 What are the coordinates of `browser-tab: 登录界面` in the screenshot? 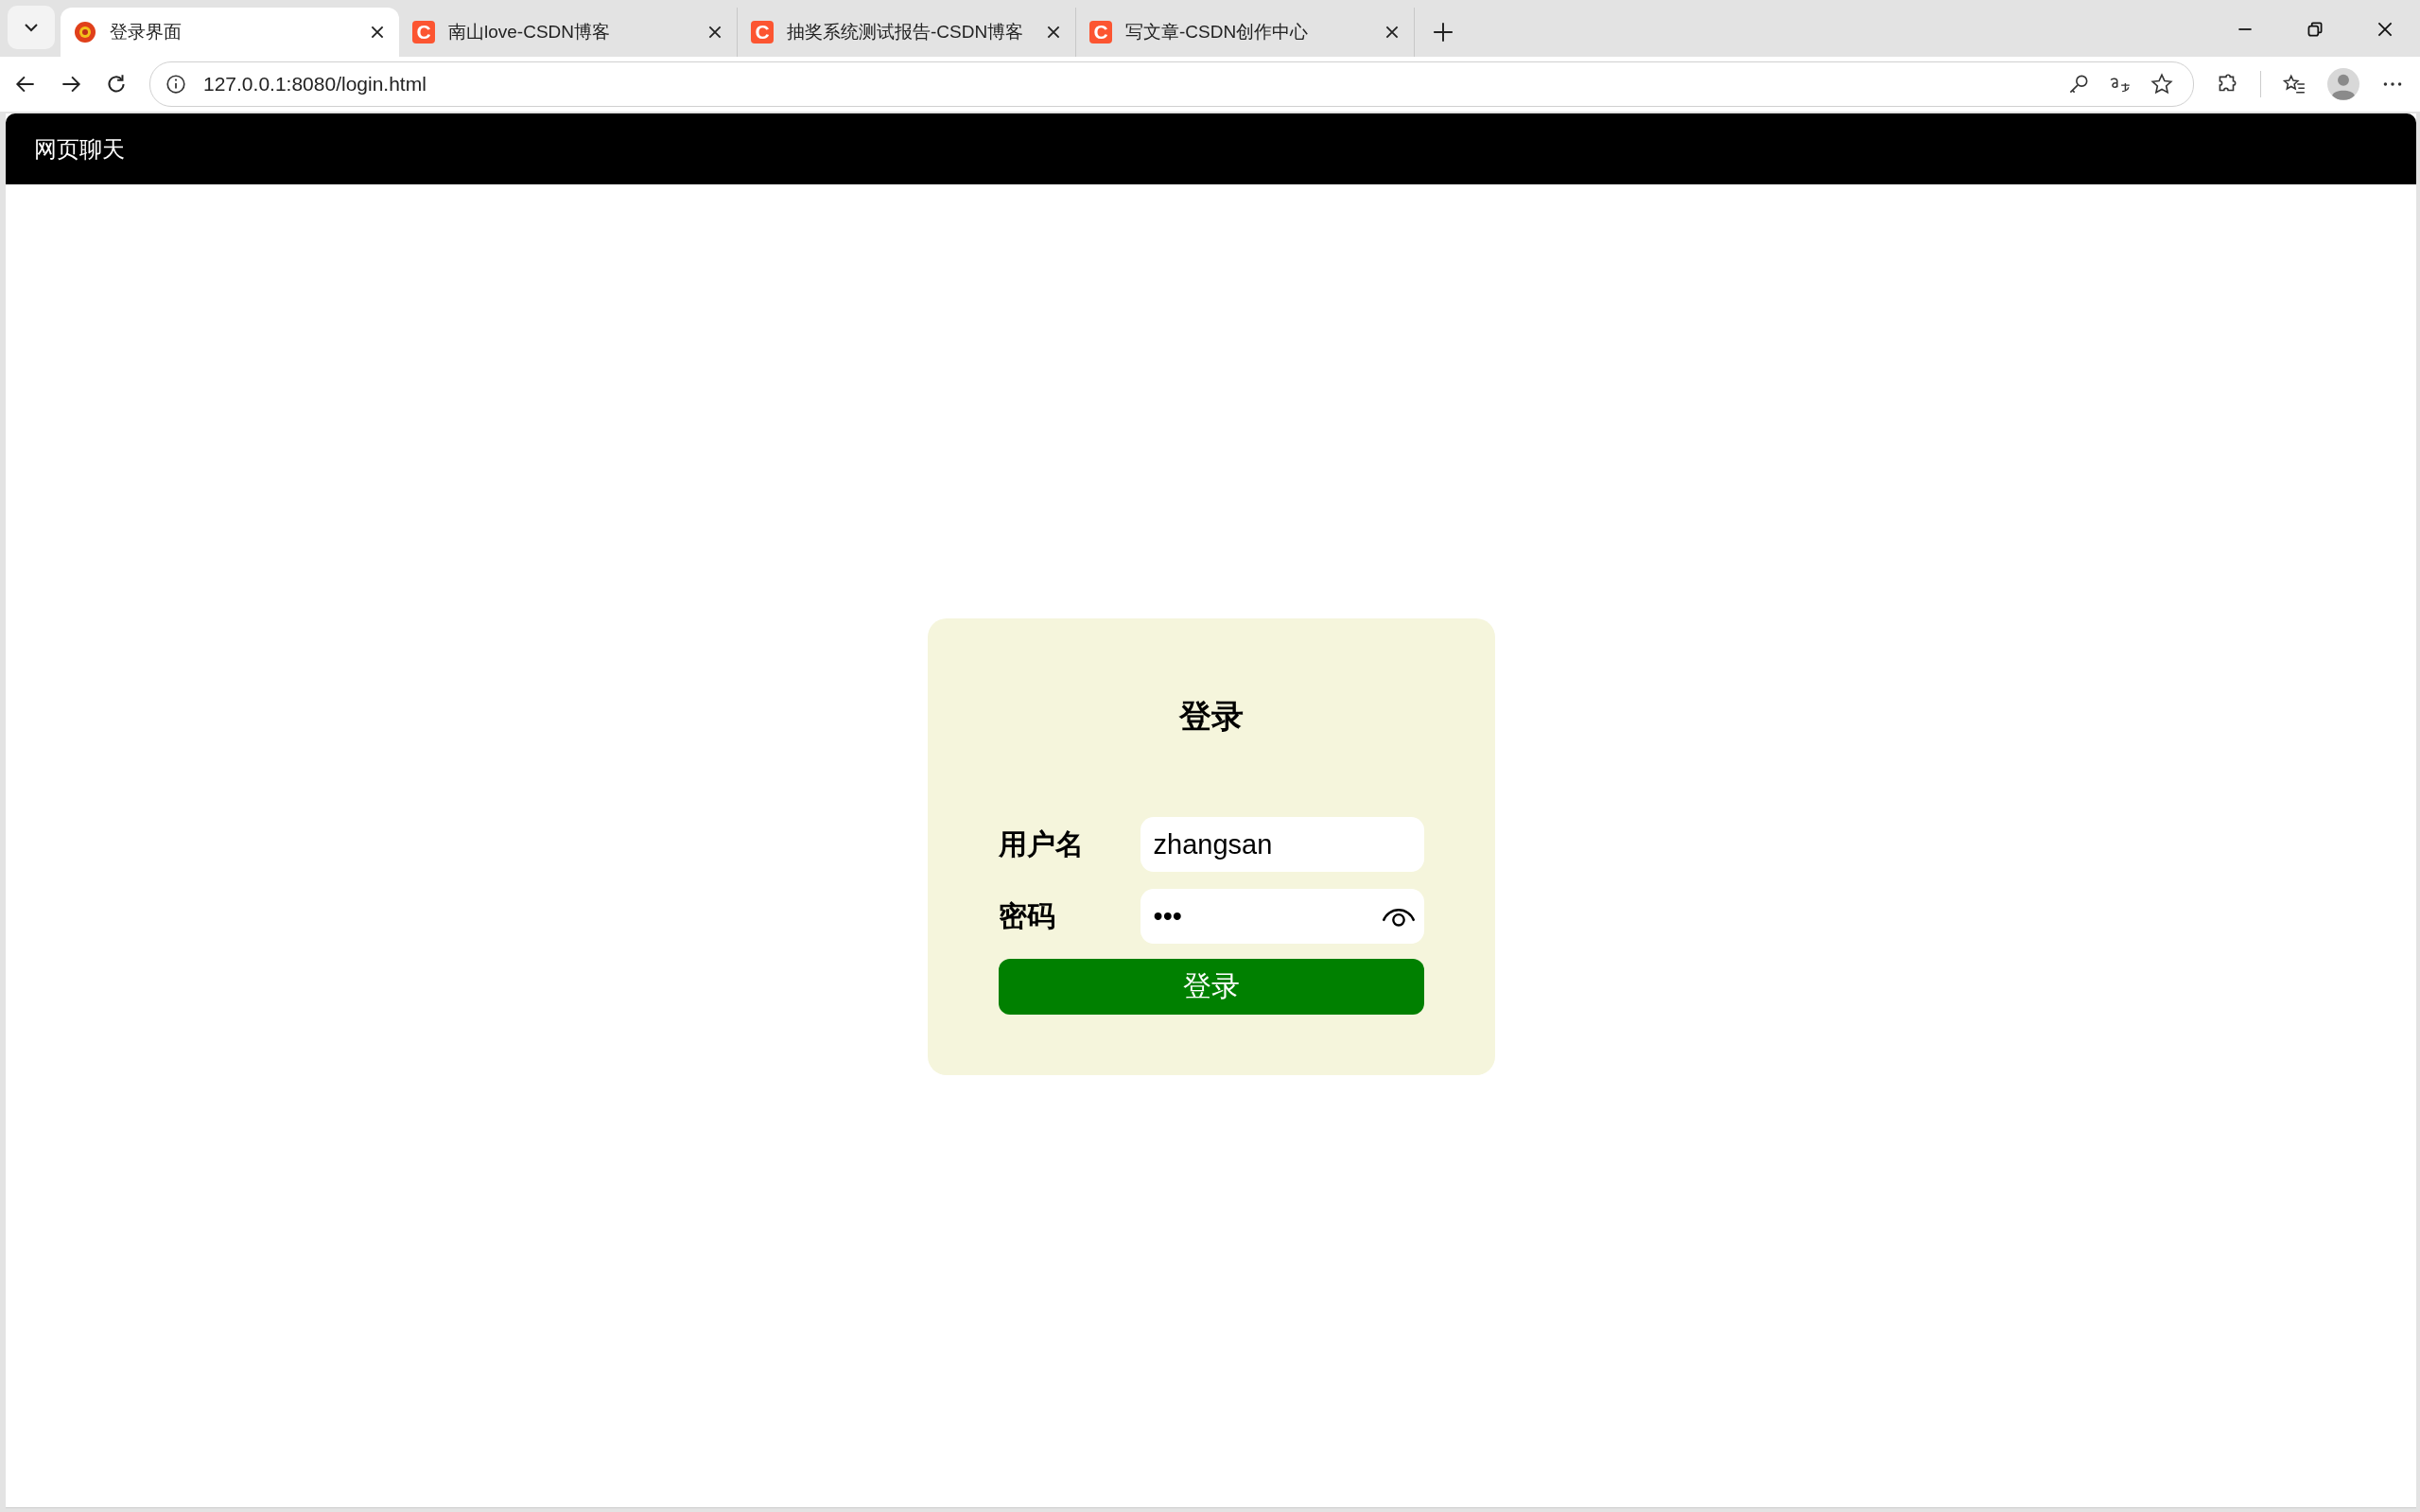 It's located at (230, 32).